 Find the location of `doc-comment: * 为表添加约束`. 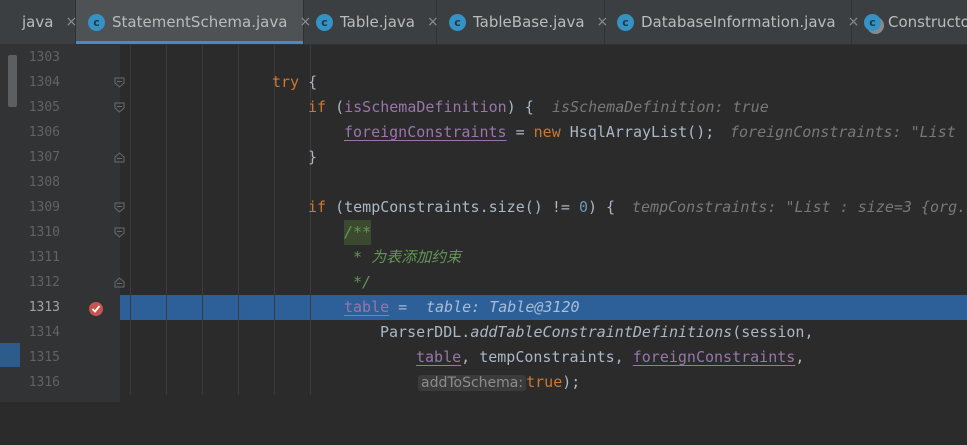

doc-comment: * 为表添加约束 is located at coordinates (403, 257).